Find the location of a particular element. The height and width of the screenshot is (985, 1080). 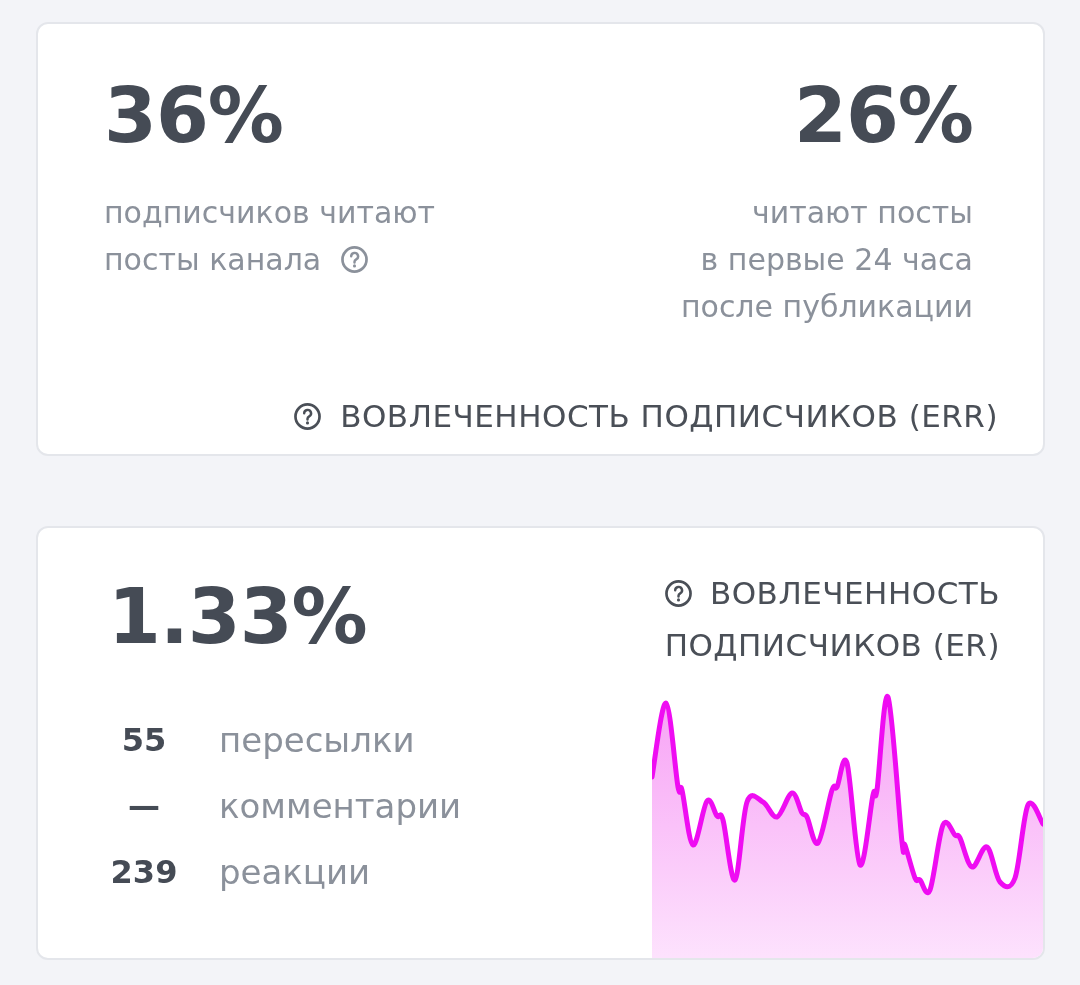

metric-title: ВОВЛЕЧЕННОСТЬ is located at coordinates (854, 593).